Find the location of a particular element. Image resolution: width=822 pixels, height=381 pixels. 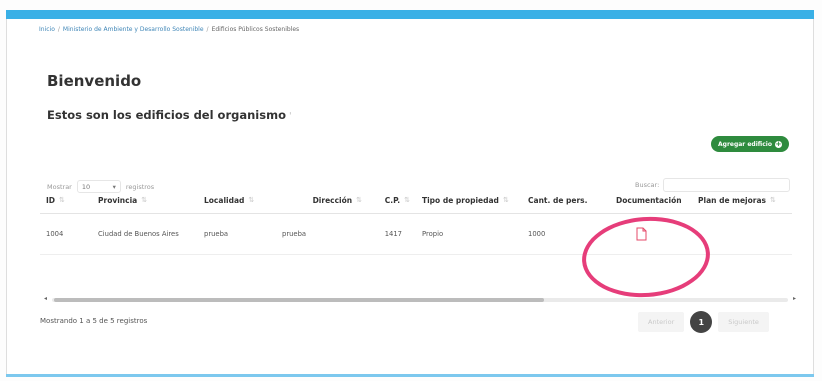

add-building-button: Agregar edificio + is located at coordinates (750, 144).